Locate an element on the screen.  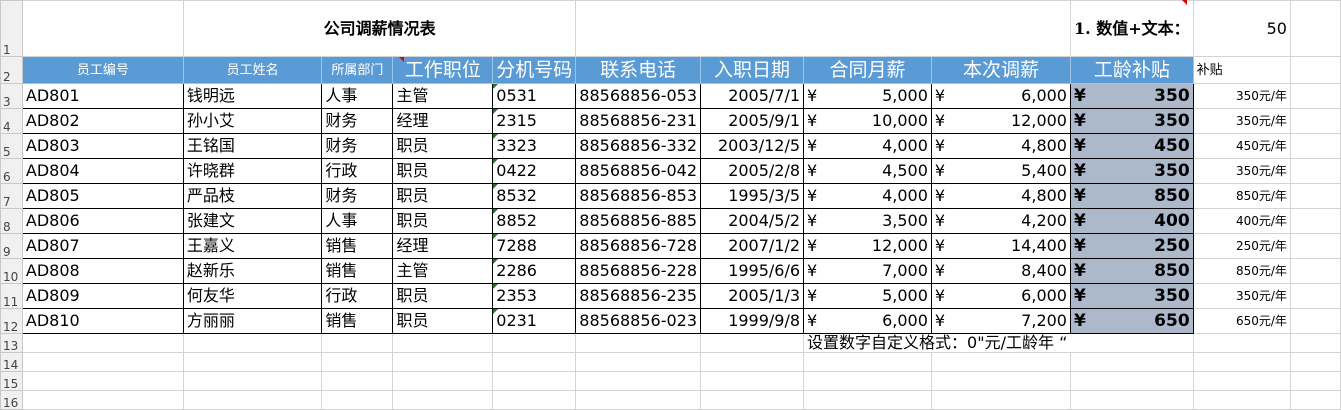
extension-cell: 7288 is located at coordinates (534, 246).